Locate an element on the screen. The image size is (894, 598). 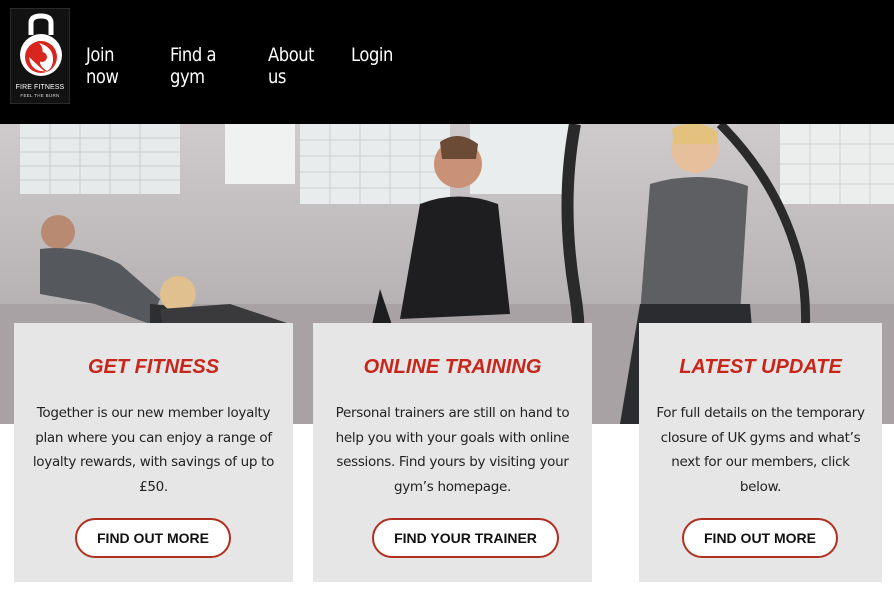
kettlebell-flame-icon is located at coordinates (41, 44).